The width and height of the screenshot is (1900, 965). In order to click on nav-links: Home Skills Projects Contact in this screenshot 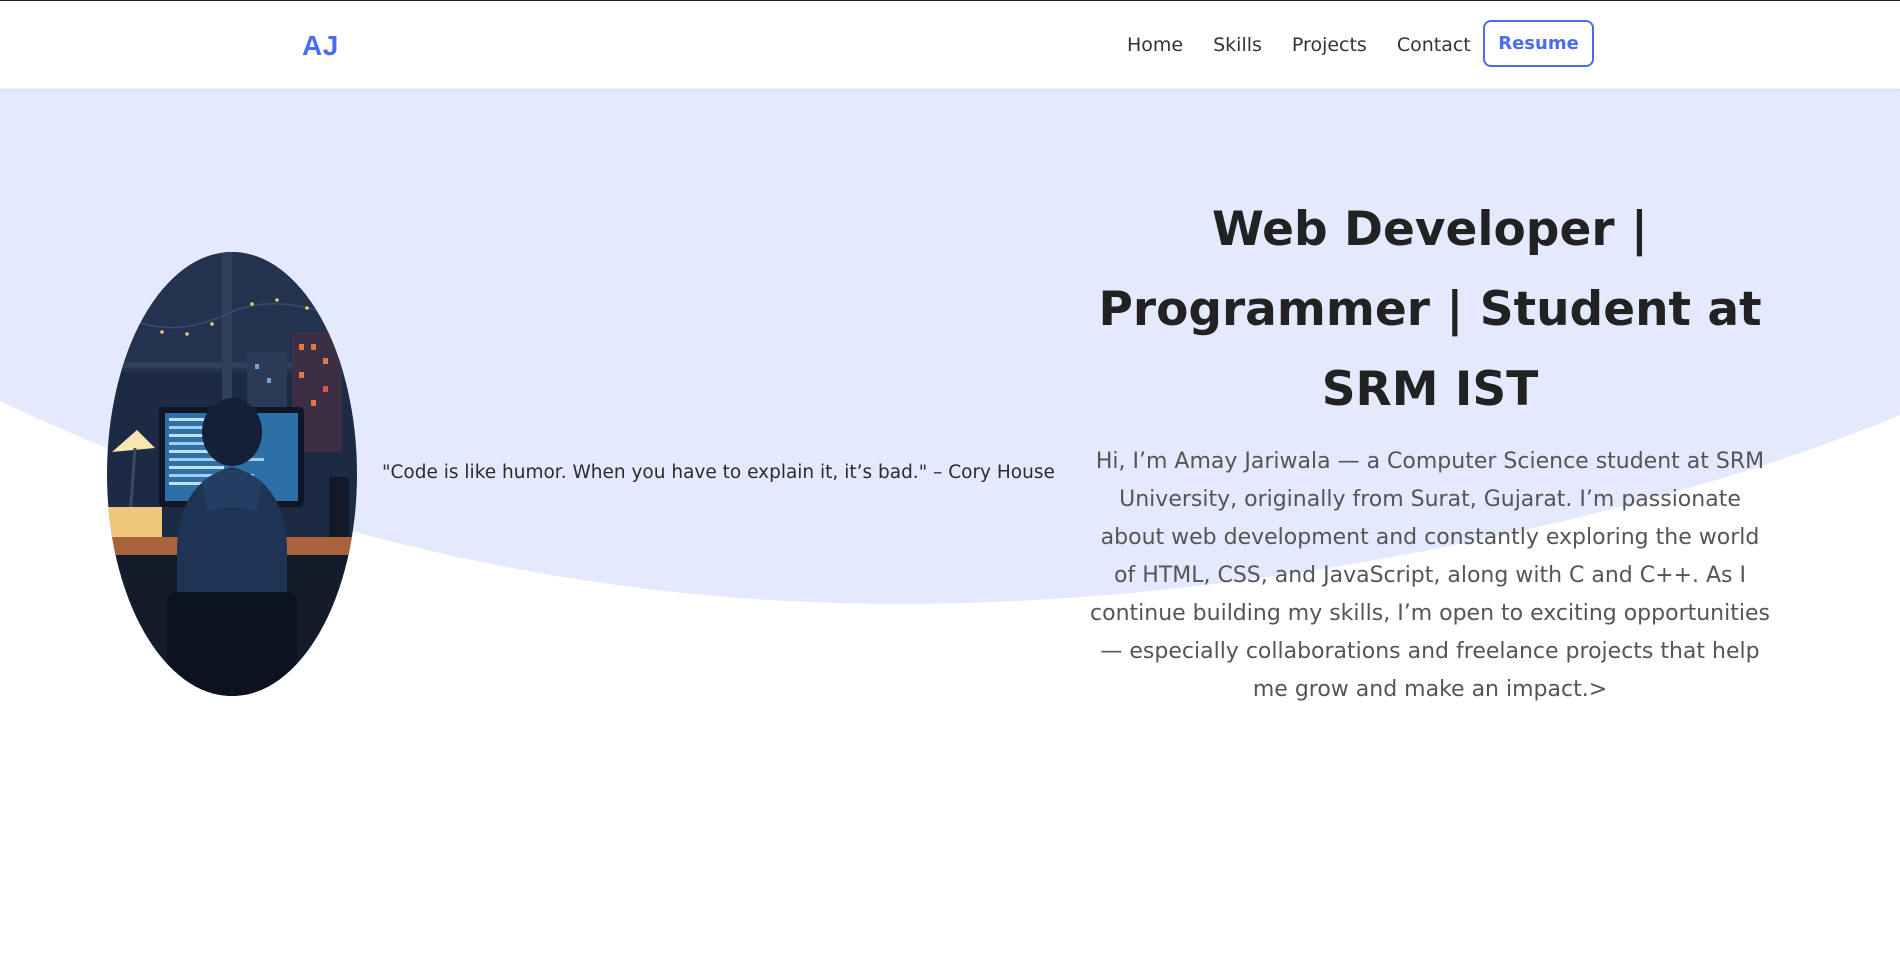, I will do `click(1314, 45)`.